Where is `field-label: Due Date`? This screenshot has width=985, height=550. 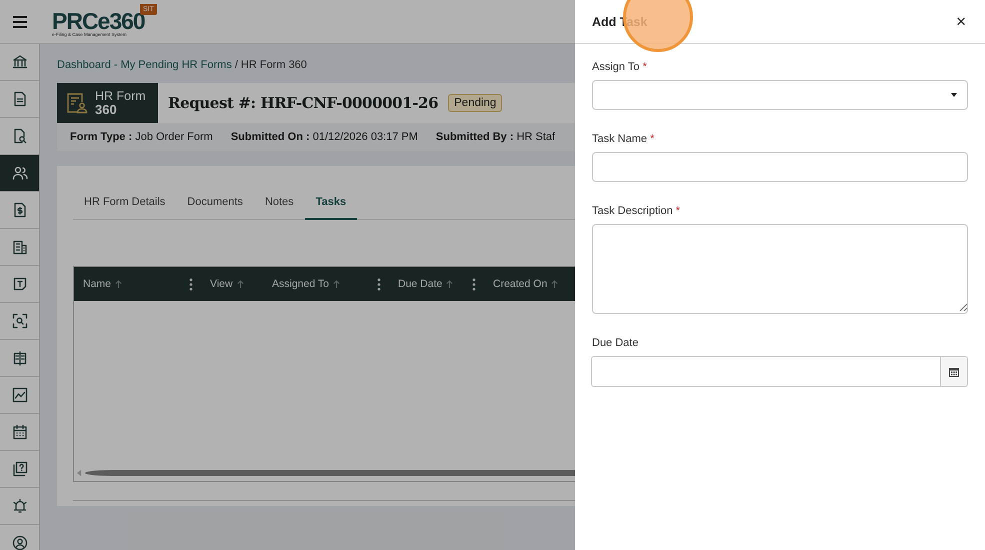
field-label: Due Date is located at coordinates (616, 343).